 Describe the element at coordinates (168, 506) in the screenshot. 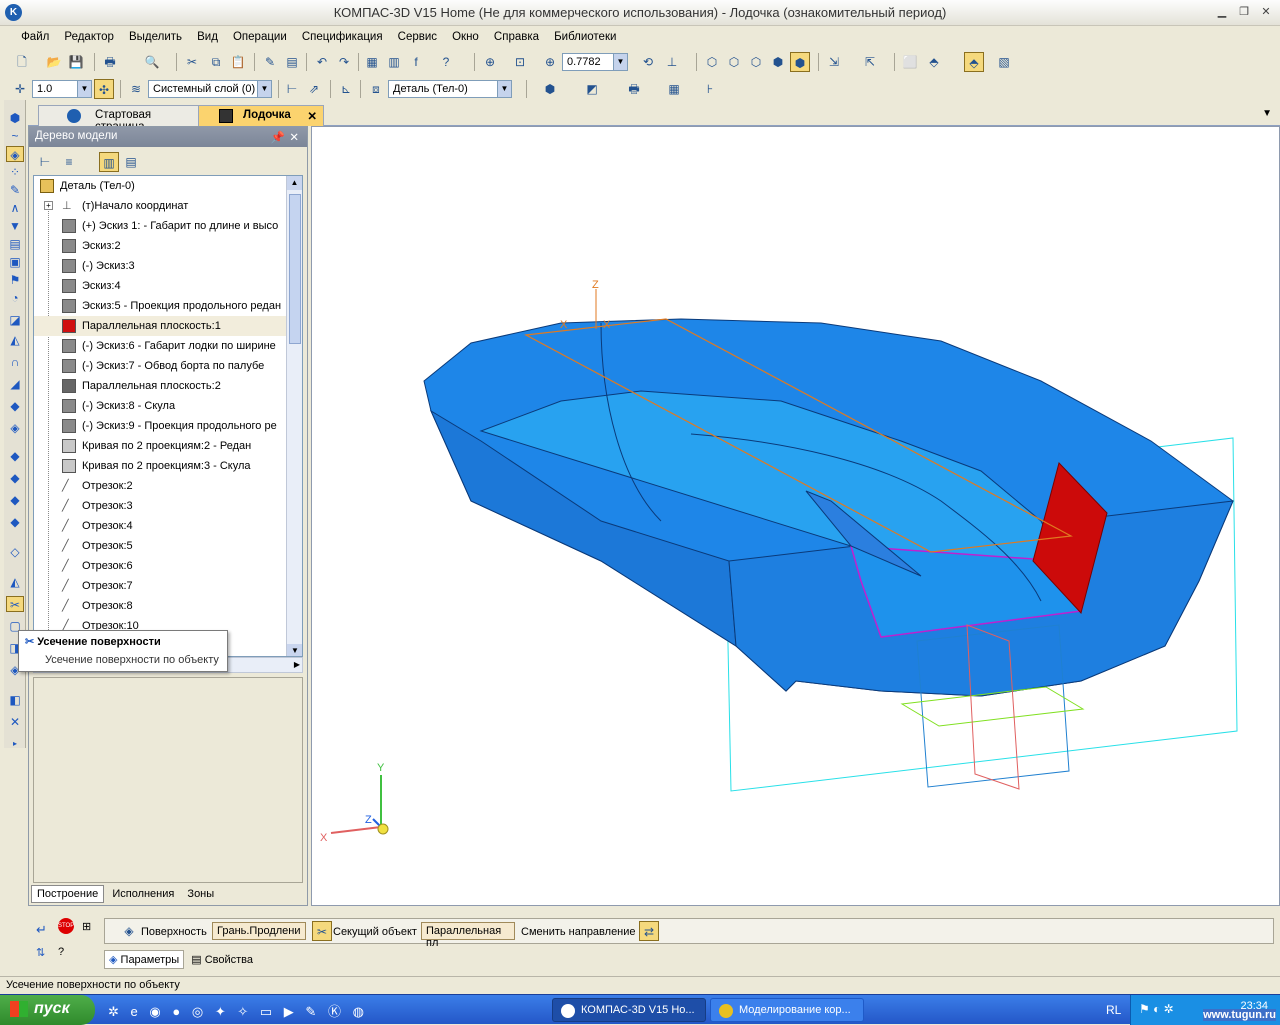

I see `tree-item: ╱ Отрезок:3` at that location.